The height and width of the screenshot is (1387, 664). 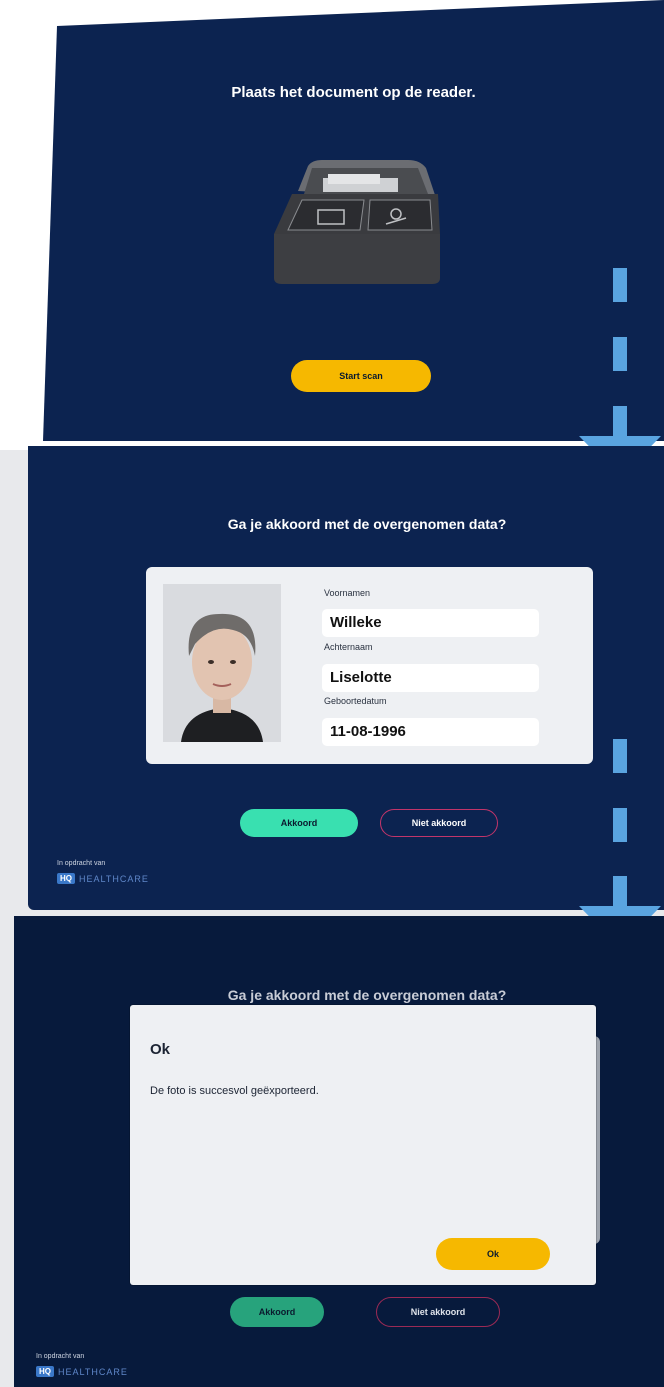 What do you see at coordinates (367, 524) in the screenshot?
I see `confirm-title: Ga je akkoord met de overgenomen data?` at bounding box center [367, 524].